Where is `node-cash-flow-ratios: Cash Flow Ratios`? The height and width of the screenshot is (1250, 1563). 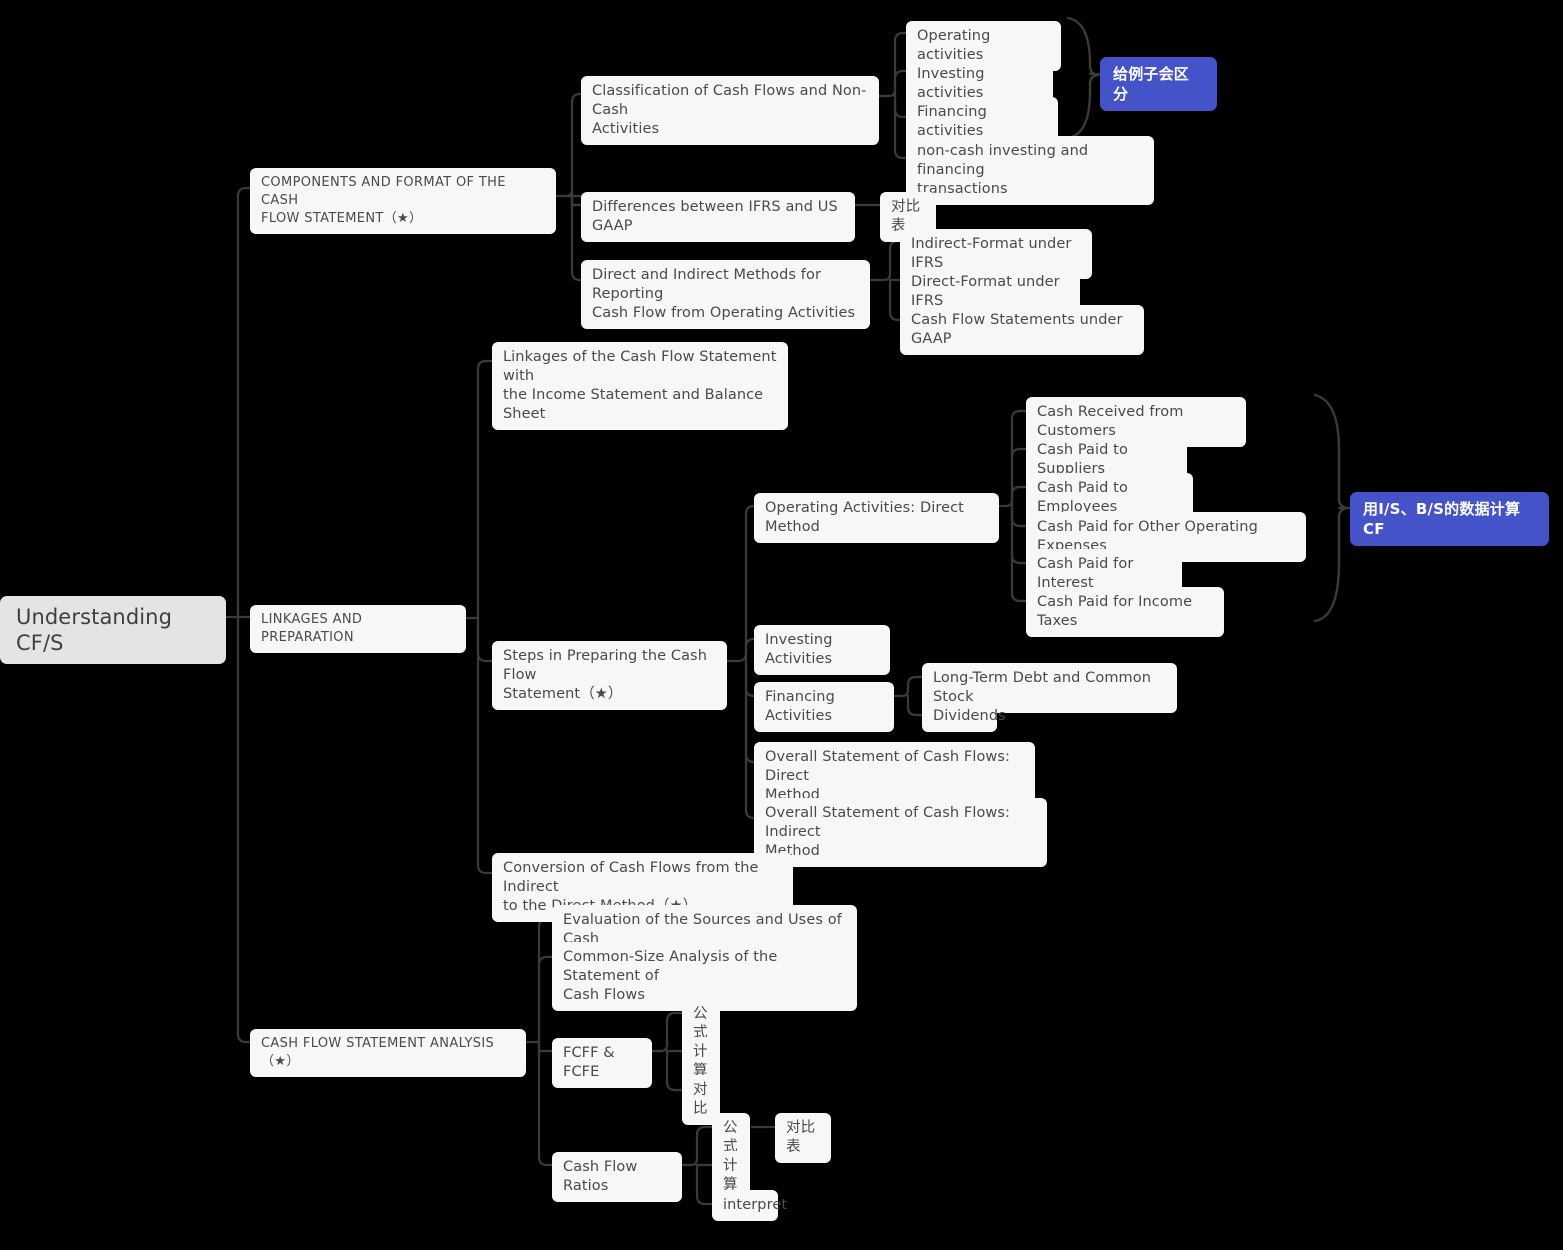
node-cash-flow-ratios: Cash Flow Ratios is located at coordinates (617, 1177).